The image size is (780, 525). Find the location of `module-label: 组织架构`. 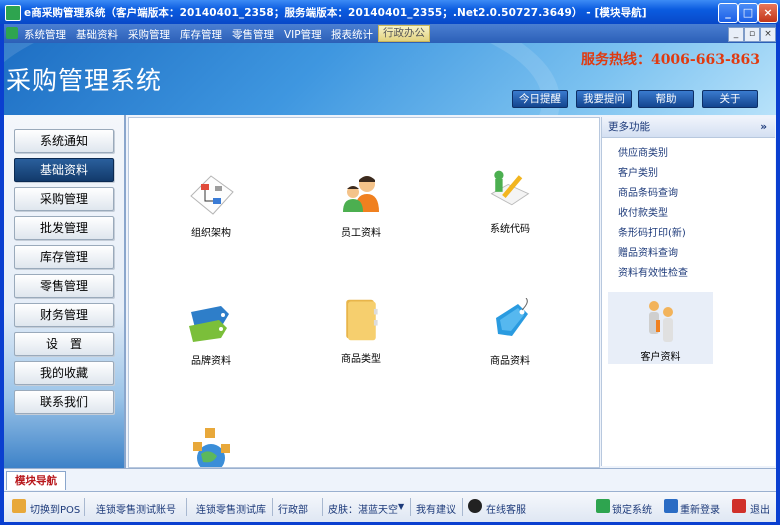

module-label: 组织架构 is located at coordinates (211, 233).